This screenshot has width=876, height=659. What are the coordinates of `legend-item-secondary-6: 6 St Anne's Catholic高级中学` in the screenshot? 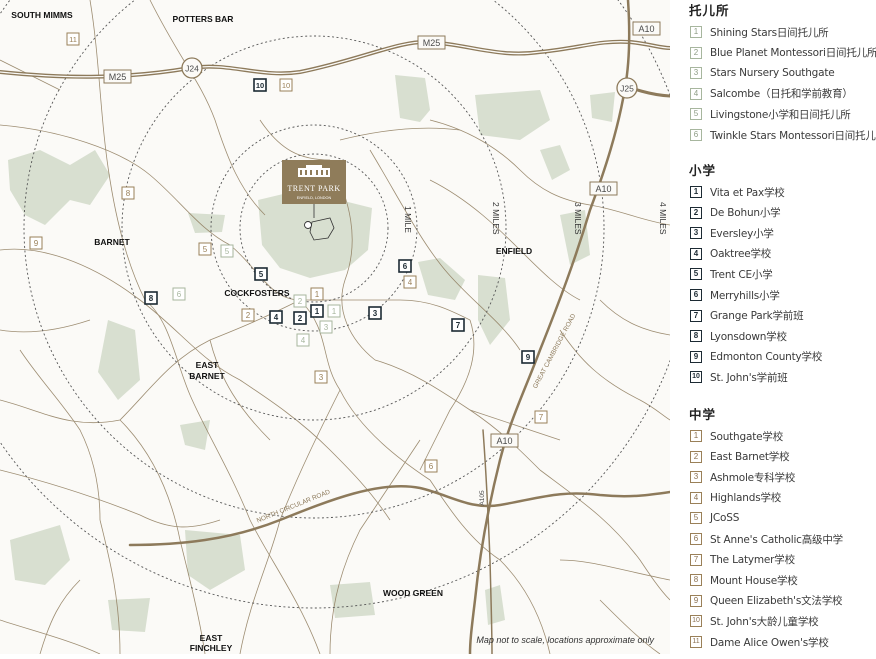 It's located at (766, 539).